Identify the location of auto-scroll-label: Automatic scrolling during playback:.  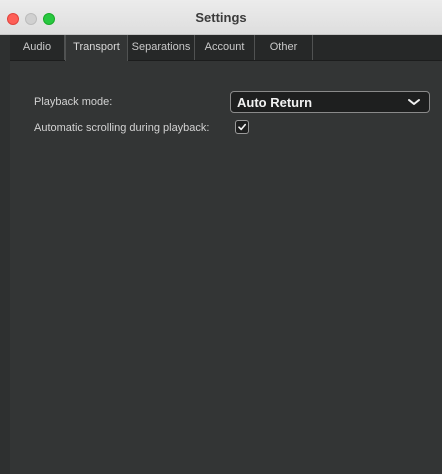
(122, 128).